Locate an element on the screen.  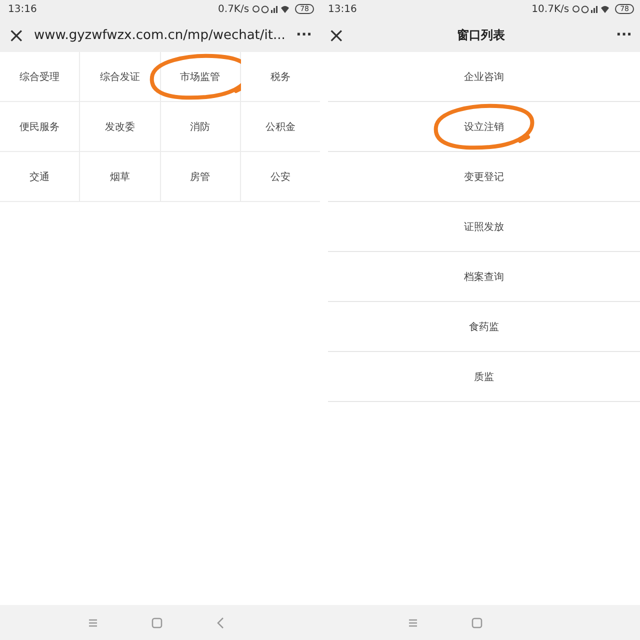
service-tile-label: 发改委 is located at coordinates (119, 127).